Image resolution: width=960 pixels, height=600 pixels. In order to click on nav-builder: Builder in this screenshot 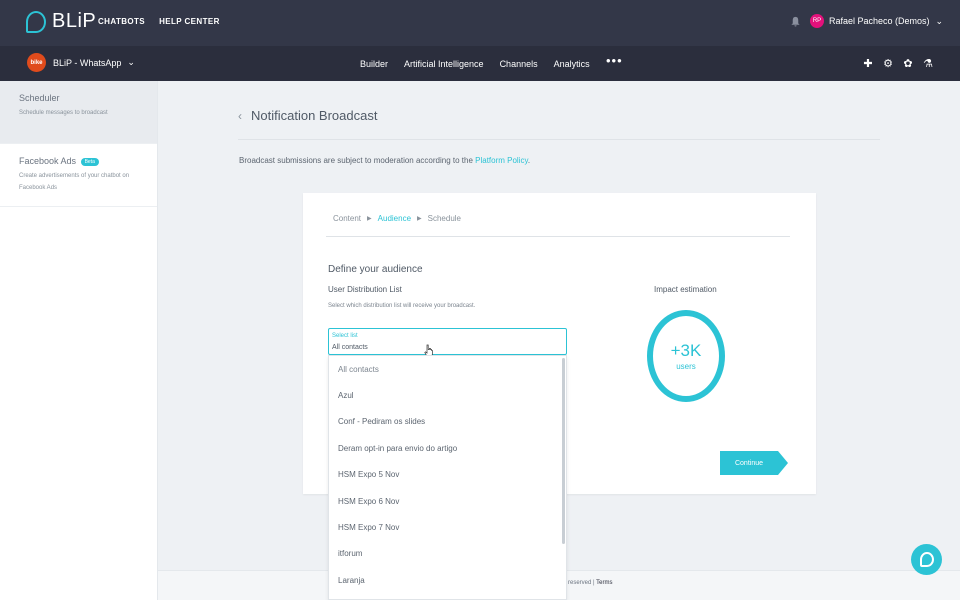, I will do `click(374, 64)`.